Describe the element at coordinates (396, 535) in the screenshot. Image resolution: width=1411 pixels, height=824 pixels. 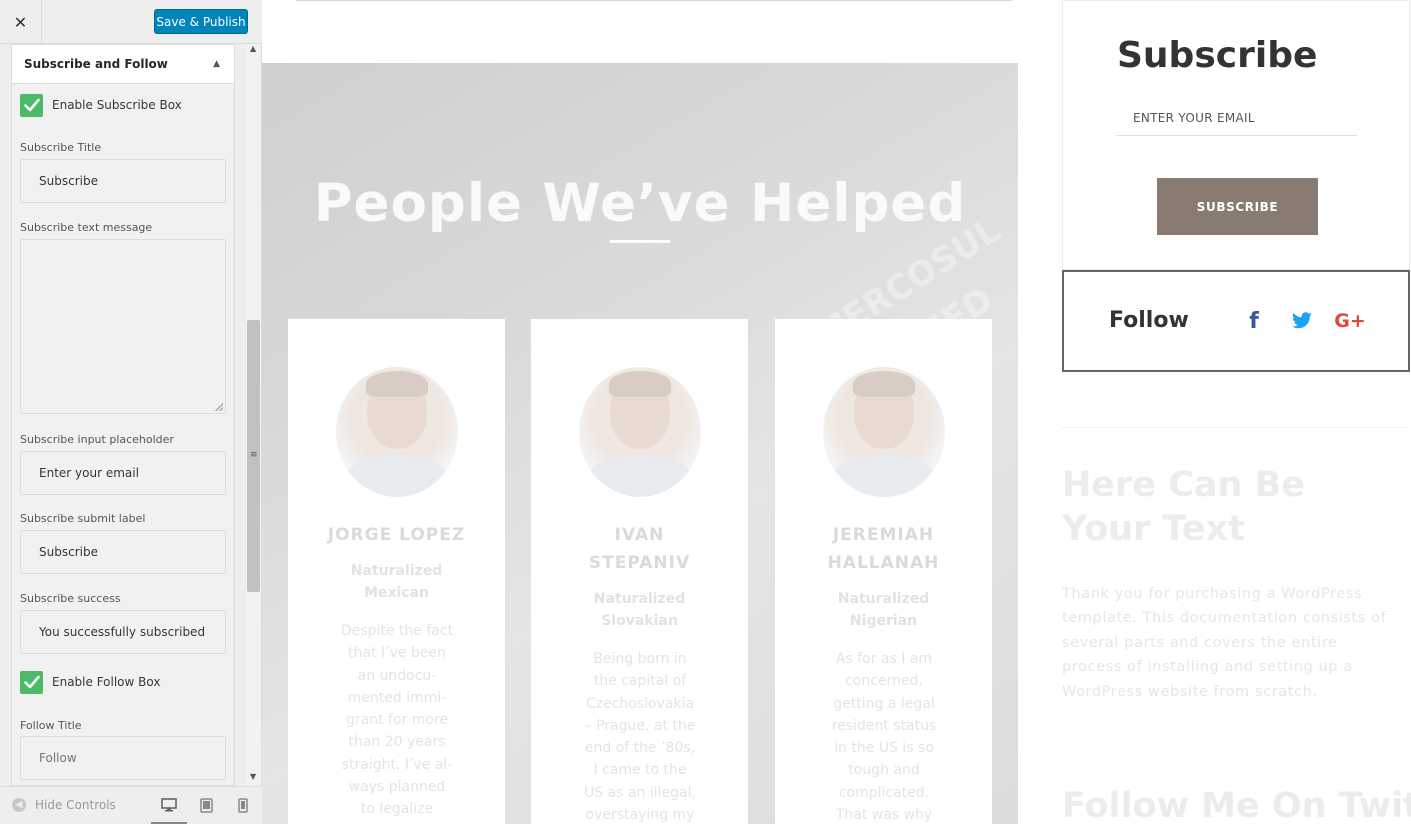
I see `person-name: JORGE LOPEZ` at that location.